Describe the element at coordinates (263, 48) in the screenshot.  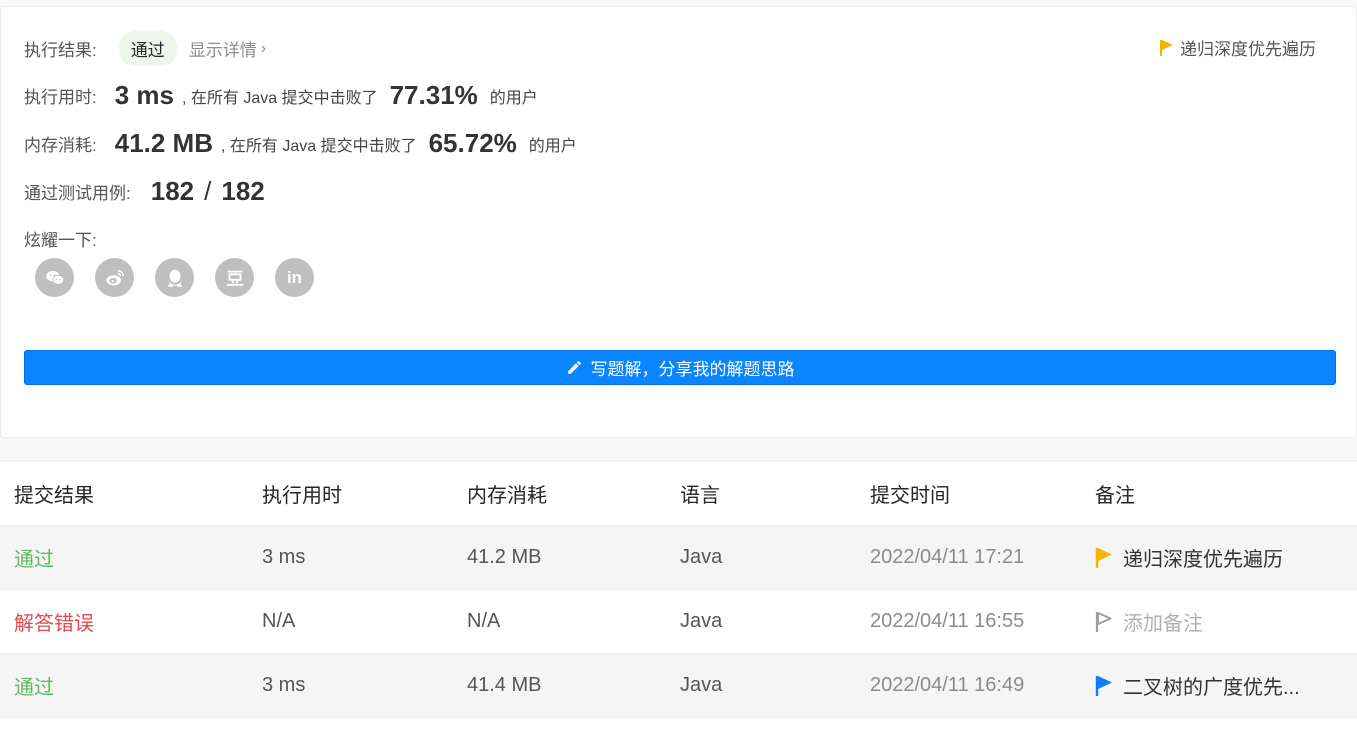
I see `chevron-right-icon: ›` at that location.